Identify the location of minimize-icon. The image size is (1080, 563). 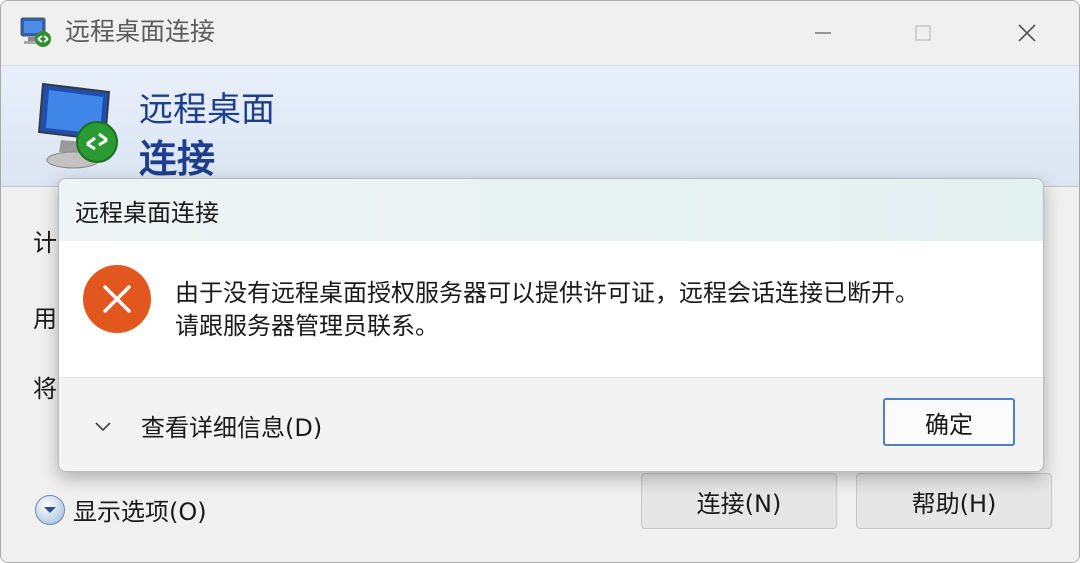
(823, 33).